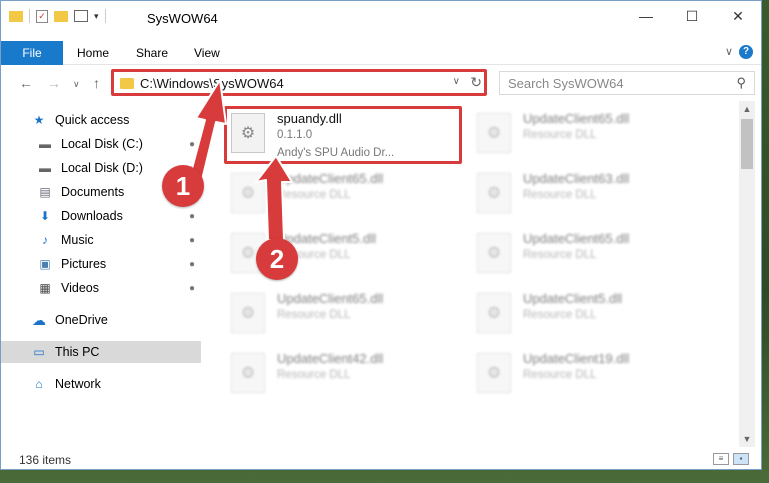 The height and width of the screenshot is (483, 769). What do you see at coordinates (42, 16) in the screenshot?
I see `properties-icon: ✓` at bounding box center [42, 16].